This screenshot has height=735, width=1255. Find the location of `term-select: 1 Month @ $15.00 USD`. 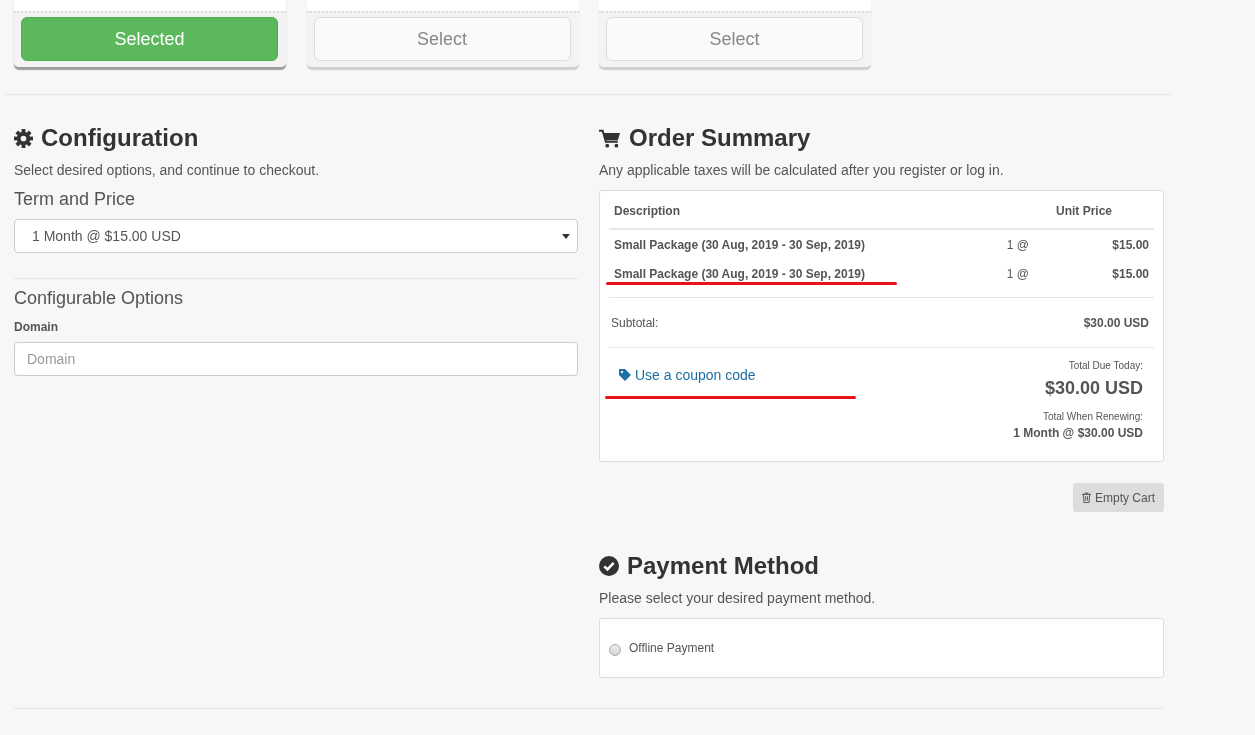

term-select: 1 Month @ $15.00 USD is located at coordinates (296, 236).